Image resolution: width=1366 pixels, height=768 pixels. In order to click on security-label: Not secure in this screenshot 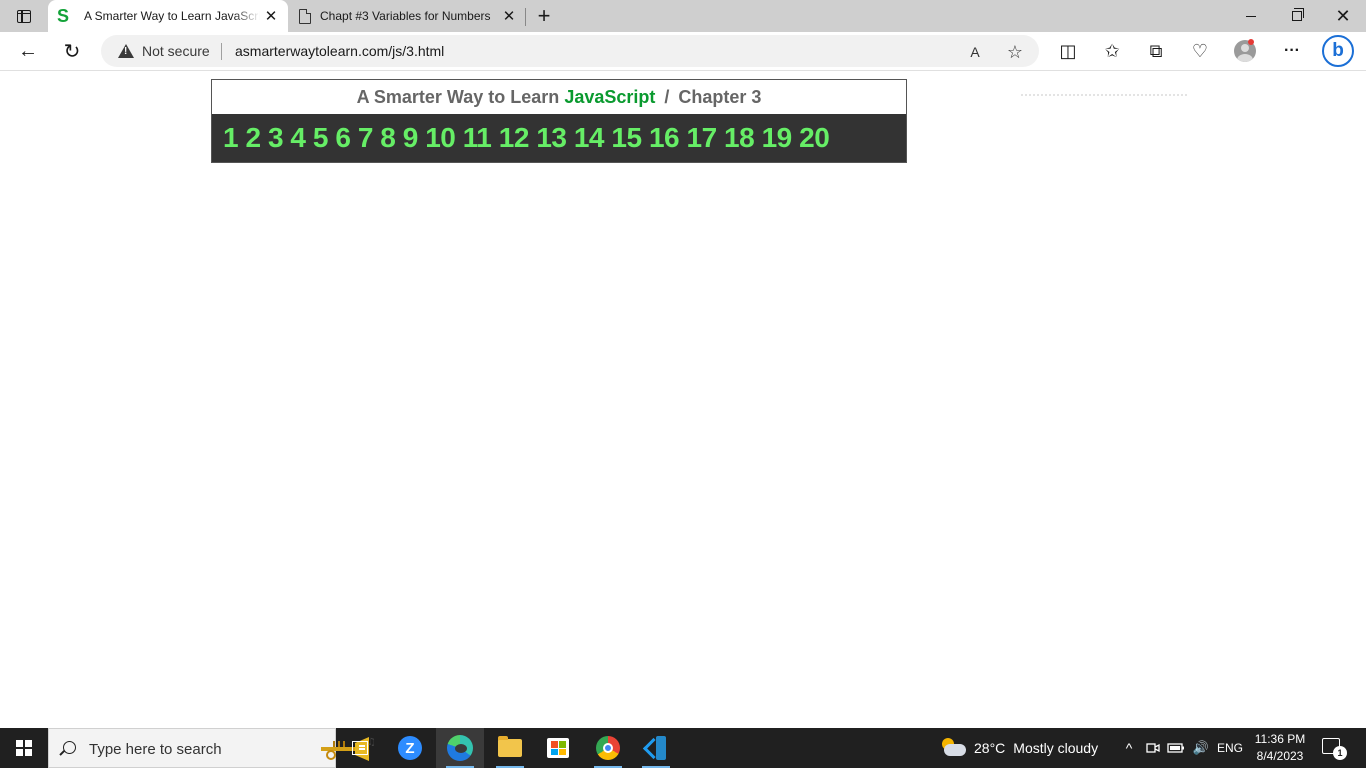, I will do `click(176, 51)`.